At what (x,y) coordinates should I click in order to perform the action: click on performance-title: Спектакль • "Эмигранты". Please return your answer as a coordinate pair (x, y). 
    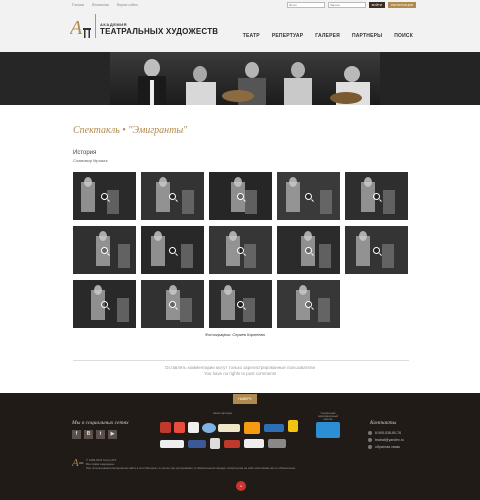
    Looking at the image, I should click on (130, 130).